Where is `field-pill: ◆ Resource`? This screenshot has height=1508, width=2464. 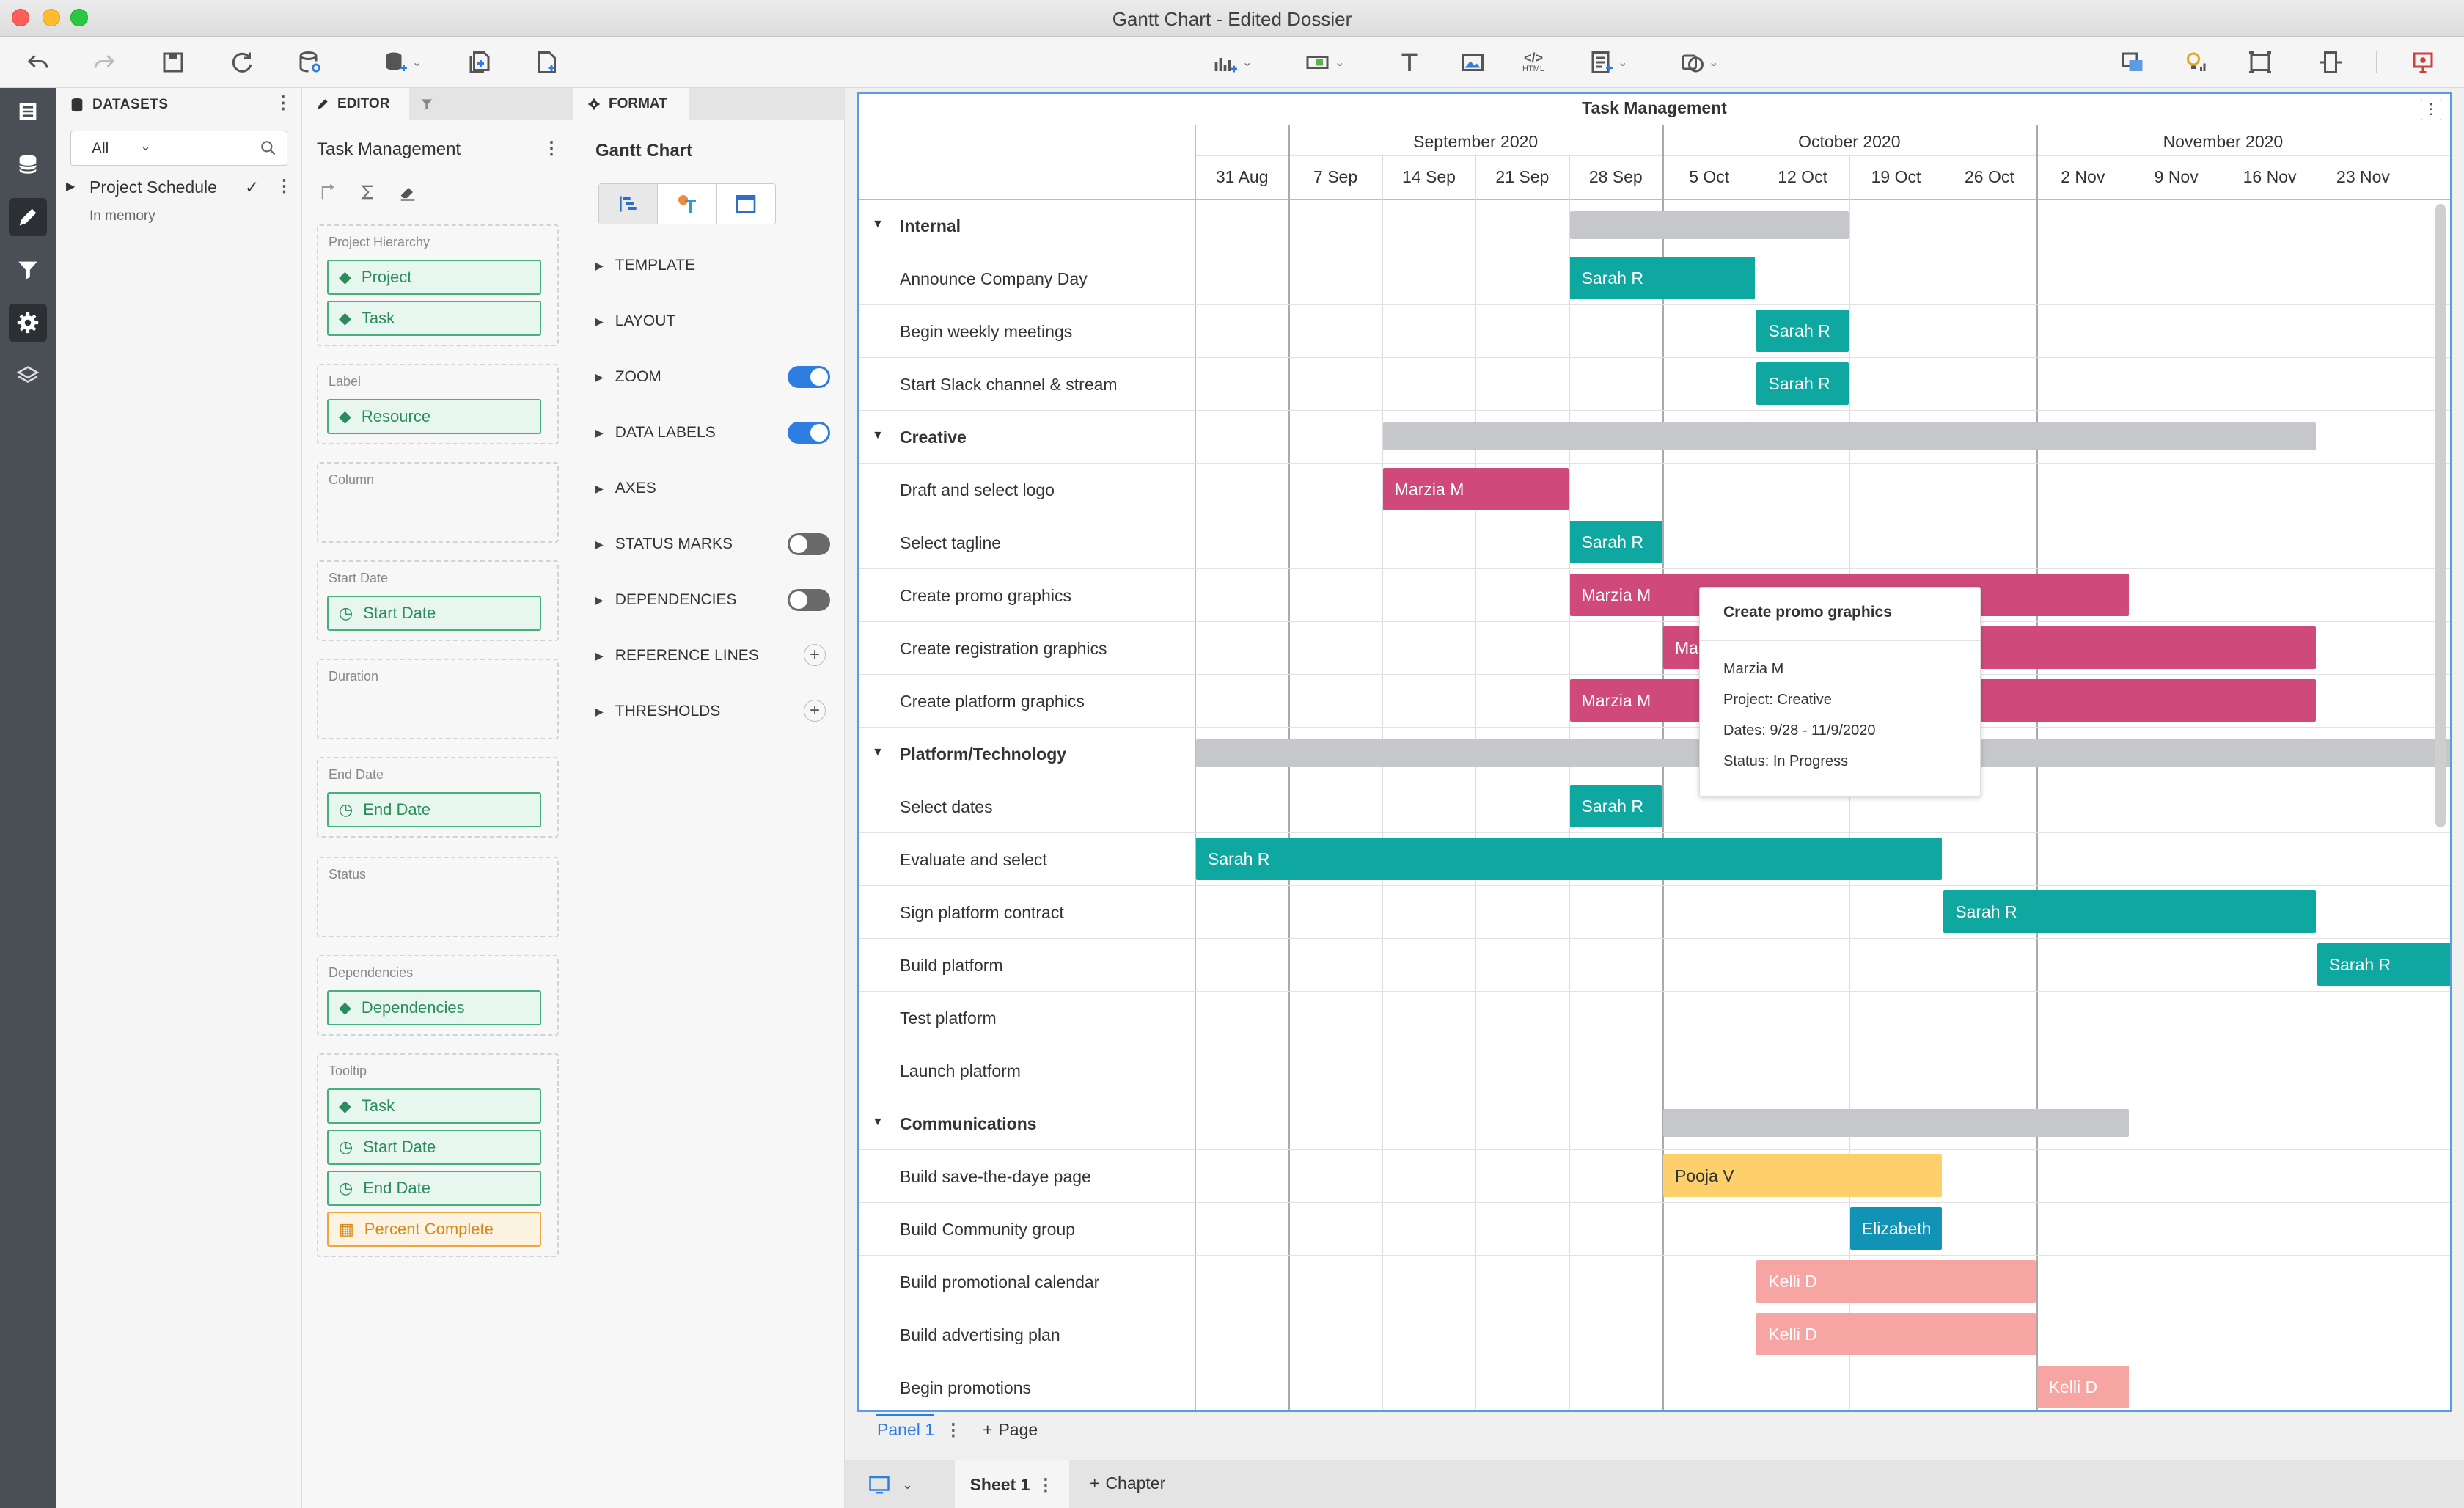 field-pill: ◆ Resource is located at coordinates (434, 416).